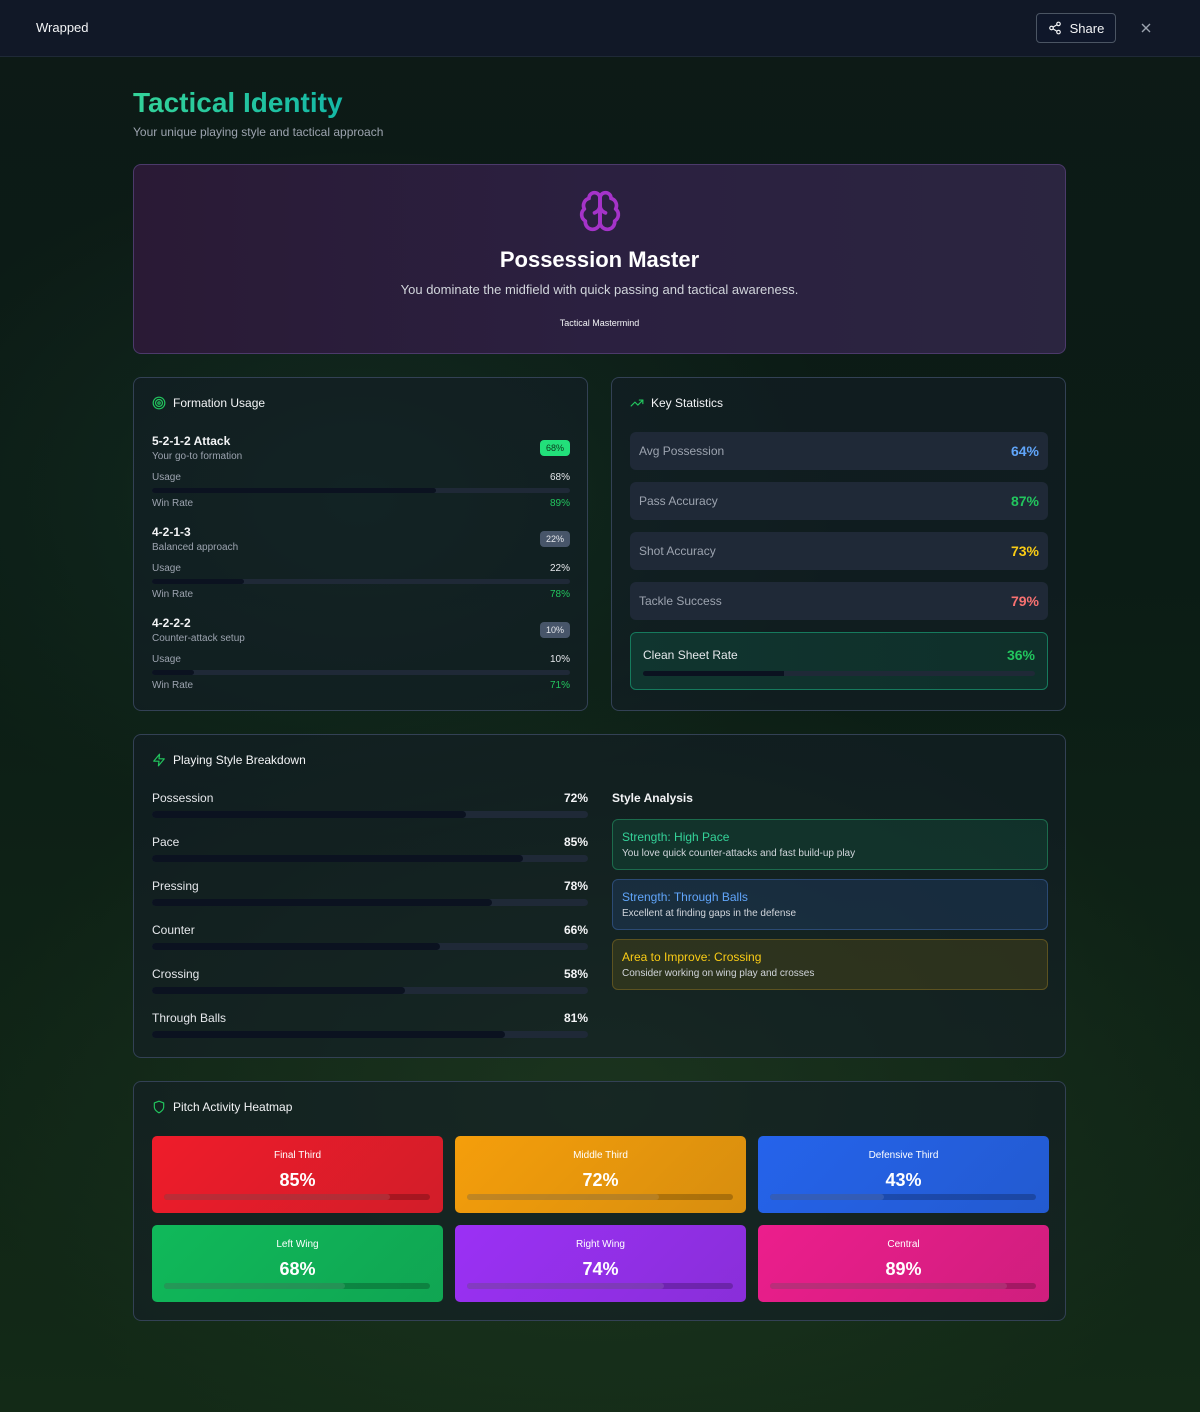  I want to click on win-rate-value: 71%, so click(559, 685).